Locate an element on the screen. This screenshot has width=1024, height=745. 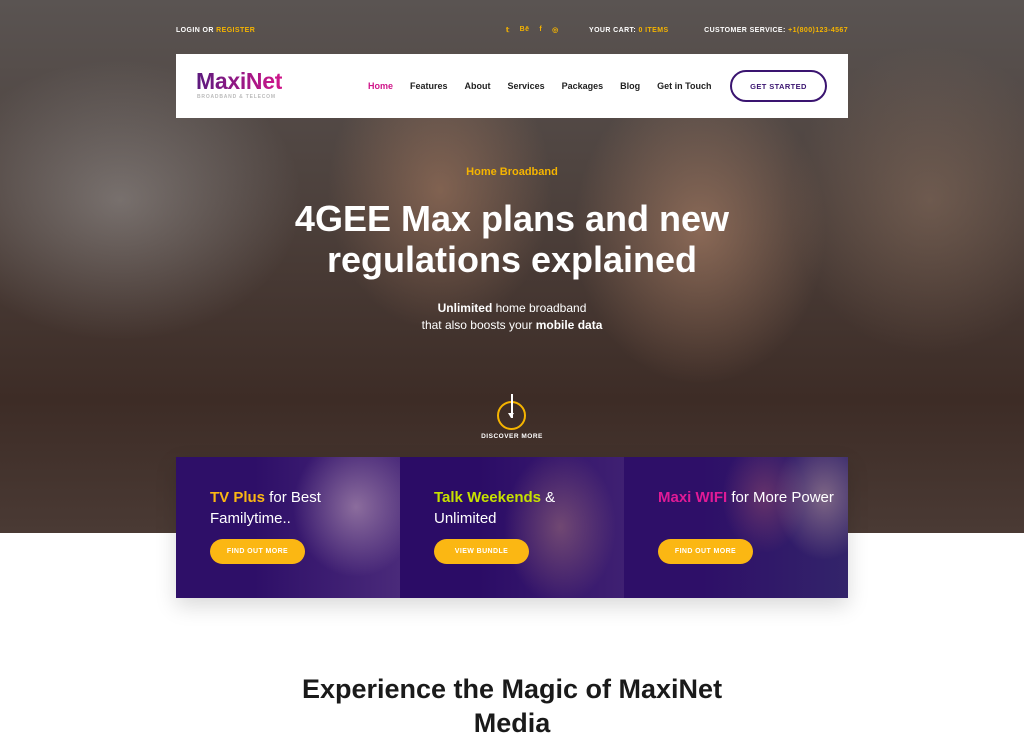
headline-line-1: 4GEE Max plans and new is located at coordinates (512, 218).